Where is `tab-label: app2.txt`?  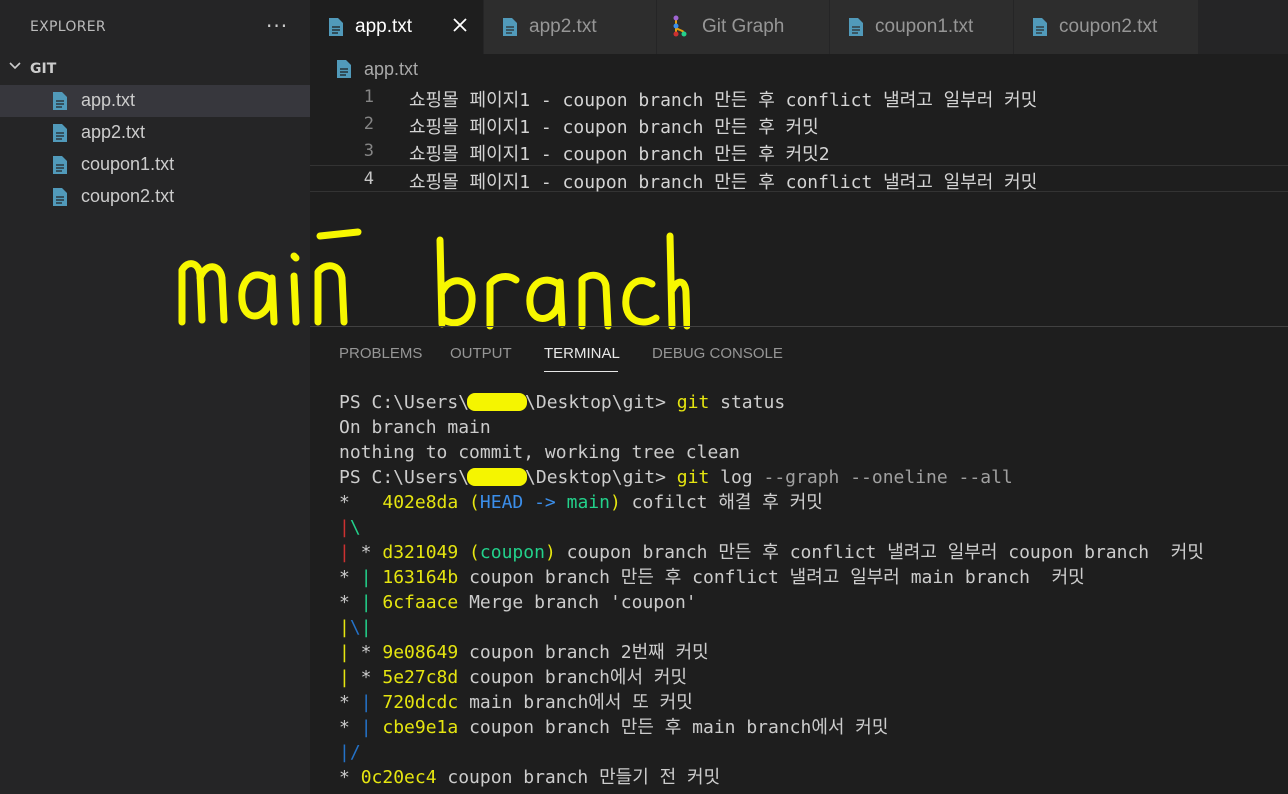 tab-label: app2.txt is located at coordinates (563, 26).